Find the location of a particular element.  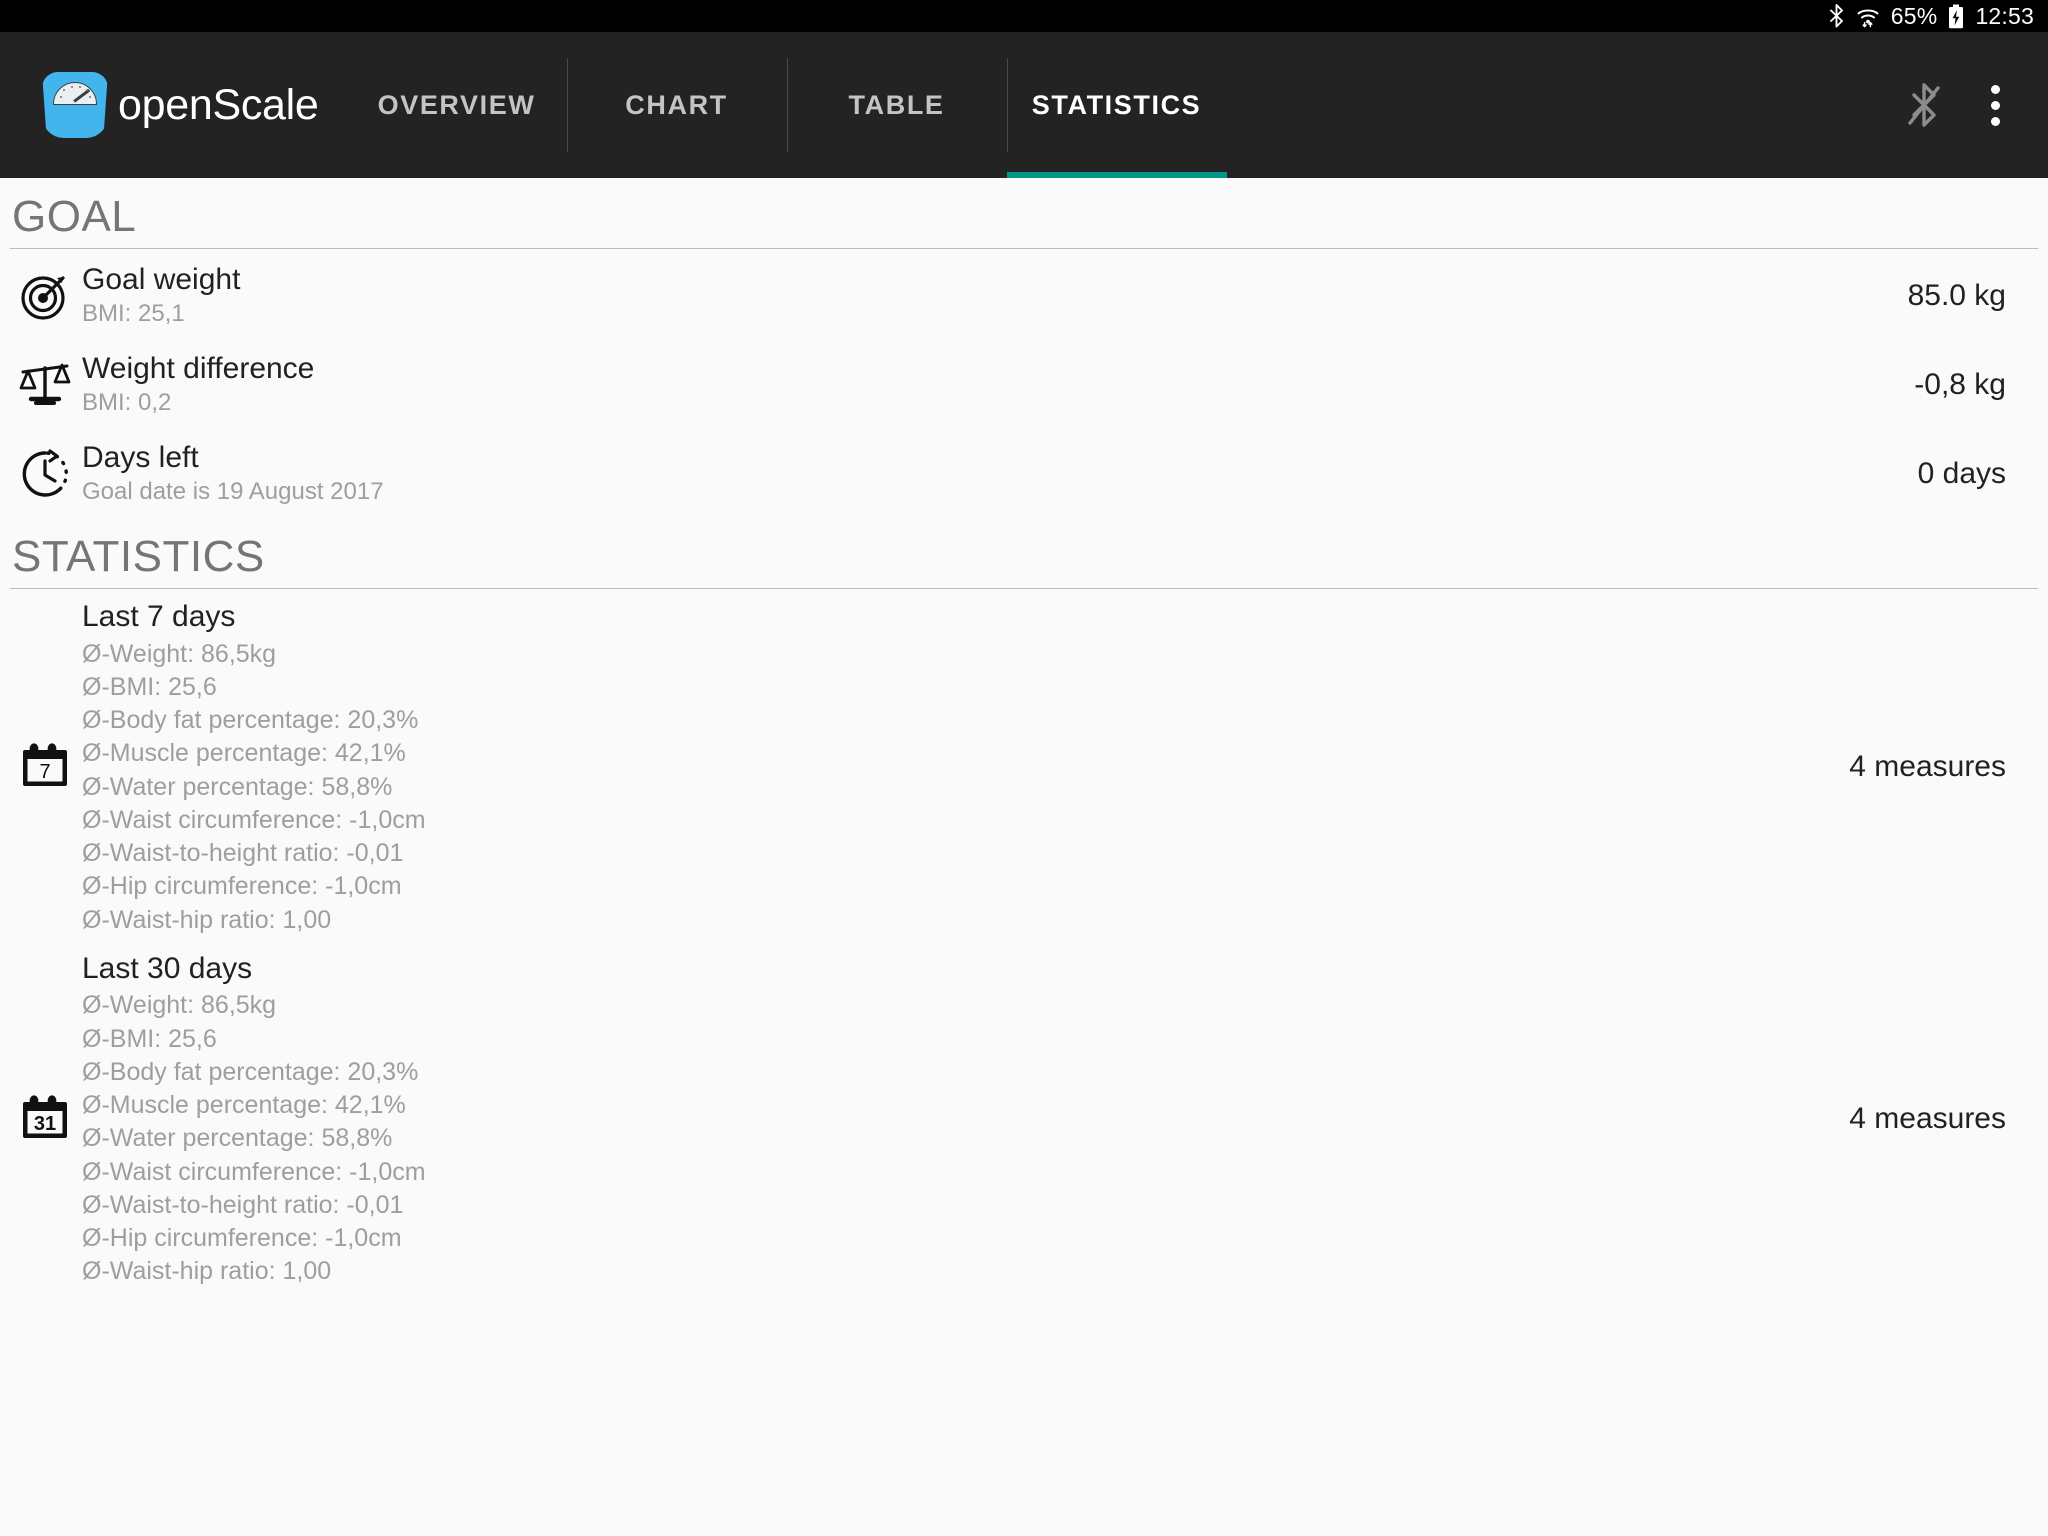

last-30-days-title: Last 30 days is located at coordinates (167, 968).